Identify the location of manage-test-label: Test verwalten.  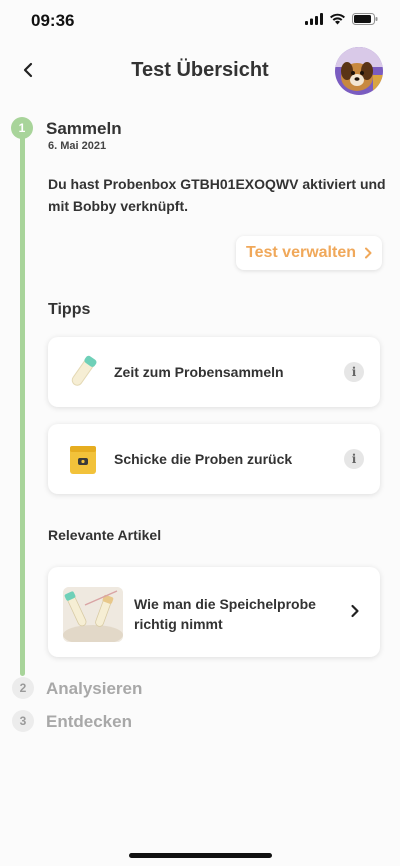
(301, 252).